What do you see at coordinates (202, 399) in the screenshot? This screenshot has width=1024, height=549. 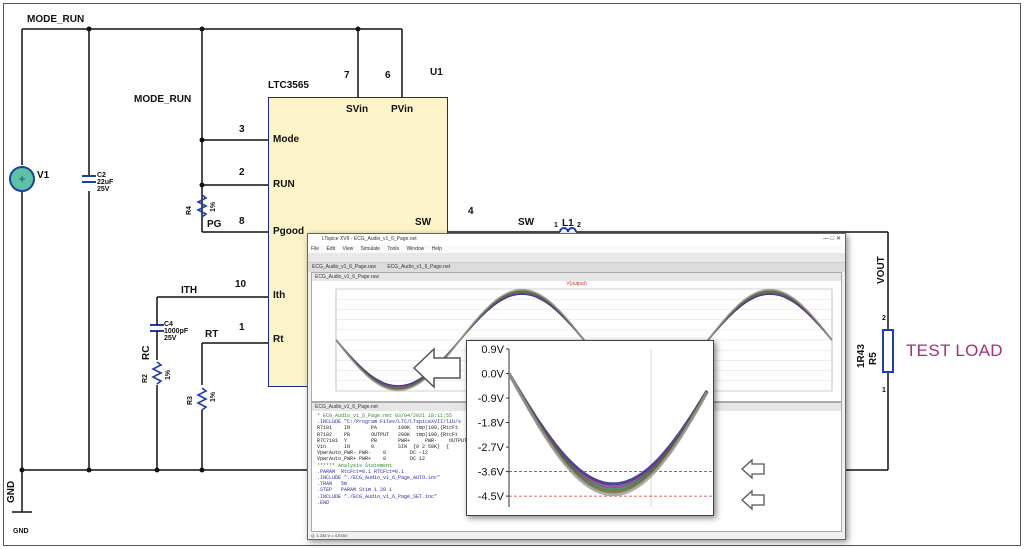 I see `resistor-r3-icon` at bounding box center [202, 399].